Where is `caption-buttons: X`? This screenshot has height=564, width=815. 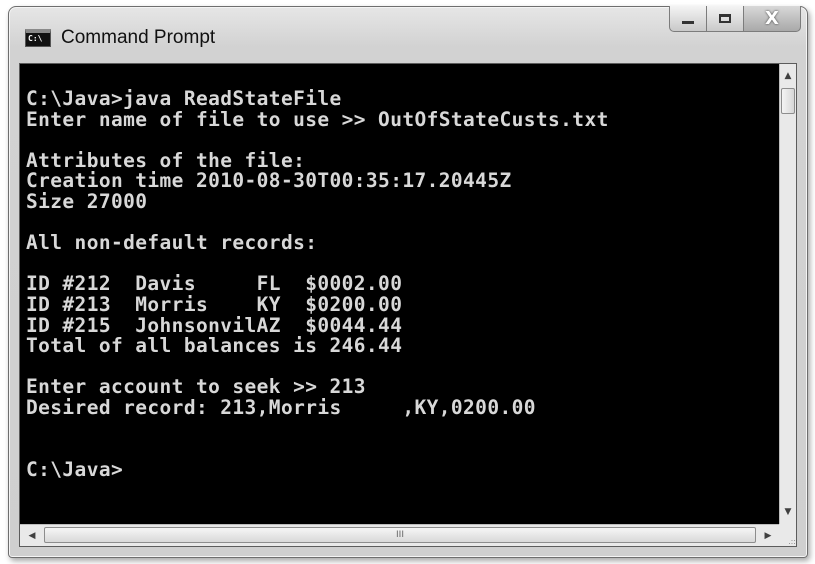 caption-buttons: X is located at coordinates (735, 21).